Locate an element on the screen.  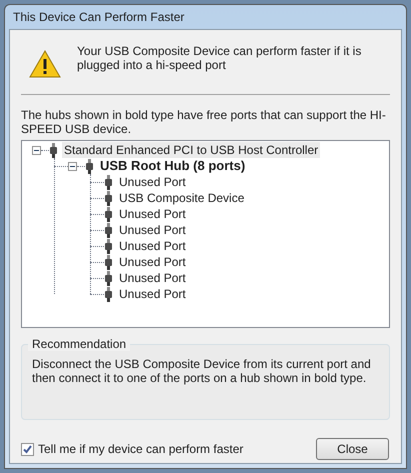
tree-item: USB Root Hub (8 ports) is located at coordinates (173, 166).